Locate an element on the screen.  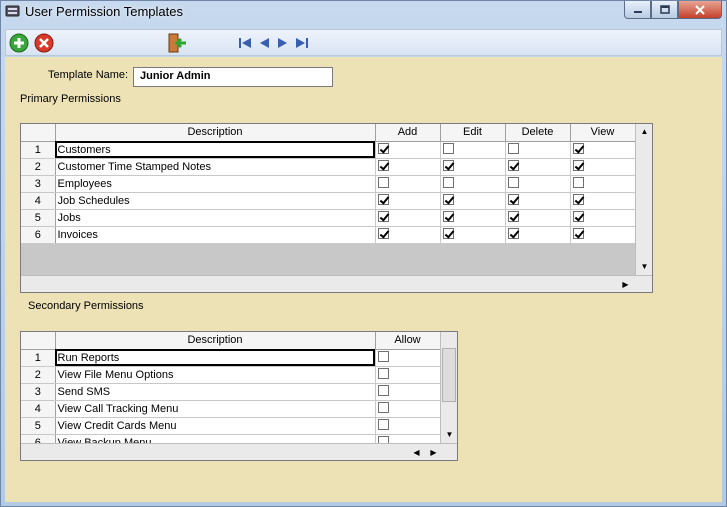
add-button is located at coordinates (19, 43).